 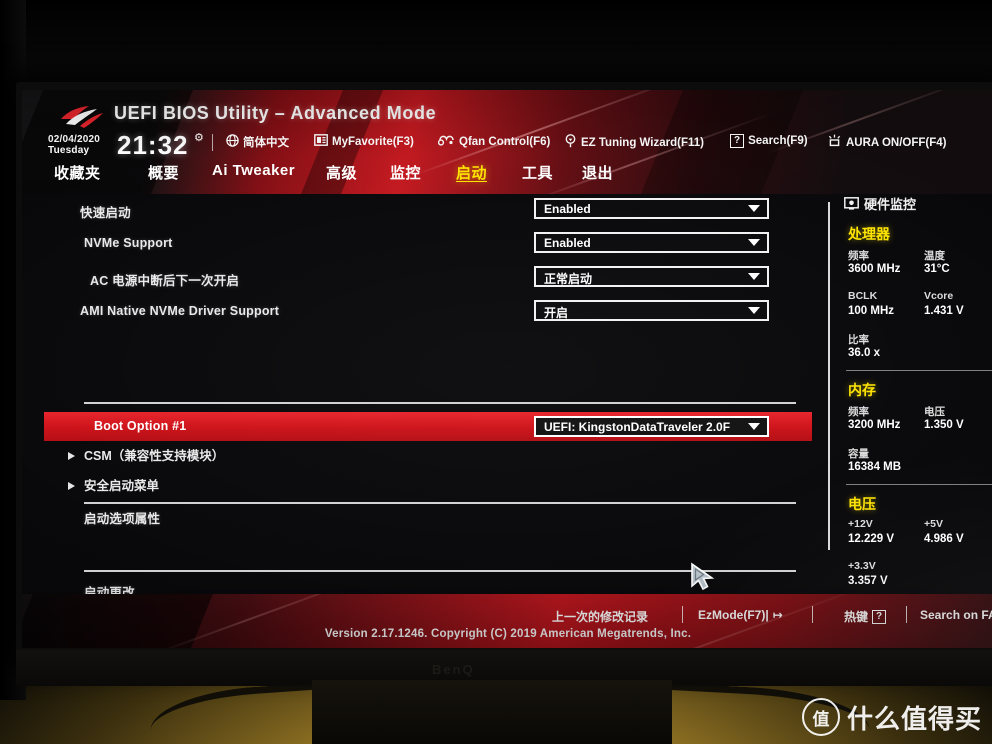 What do you see at coordinates (417, 488) in the screenshot?
I see `submenu-row-3: 安全启动菜单` at bounding box center [417, 488].